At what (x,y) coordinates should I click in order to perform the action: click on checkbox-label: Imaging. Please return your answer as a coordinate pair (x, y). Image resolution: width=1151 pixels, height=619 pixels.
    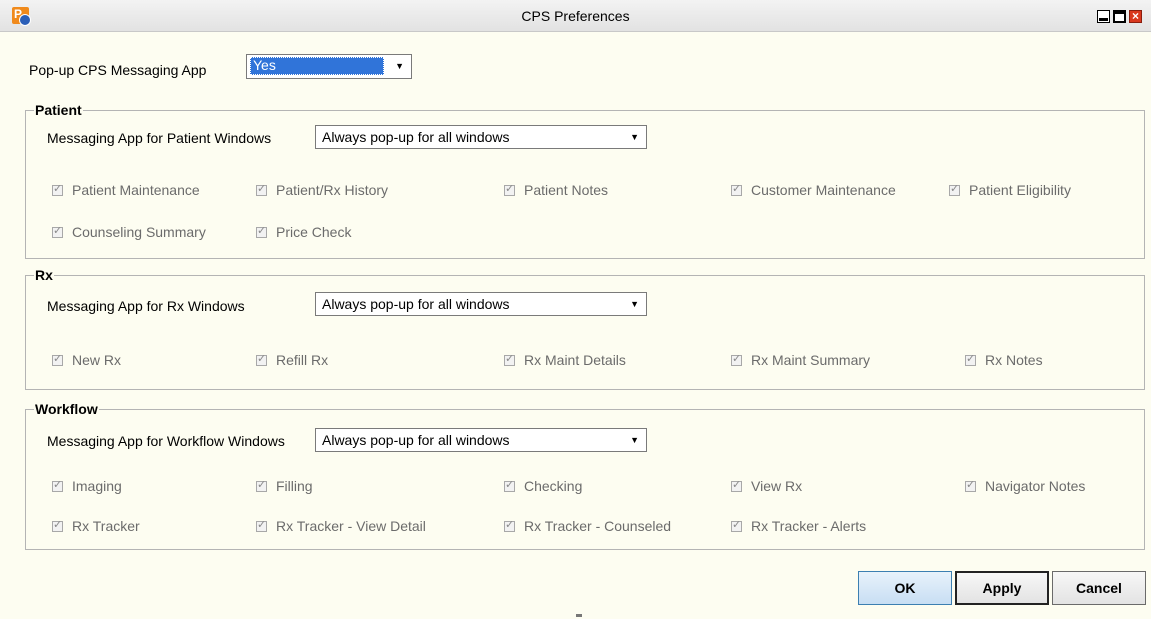
    Looking at the image, I should click on (97, 486).